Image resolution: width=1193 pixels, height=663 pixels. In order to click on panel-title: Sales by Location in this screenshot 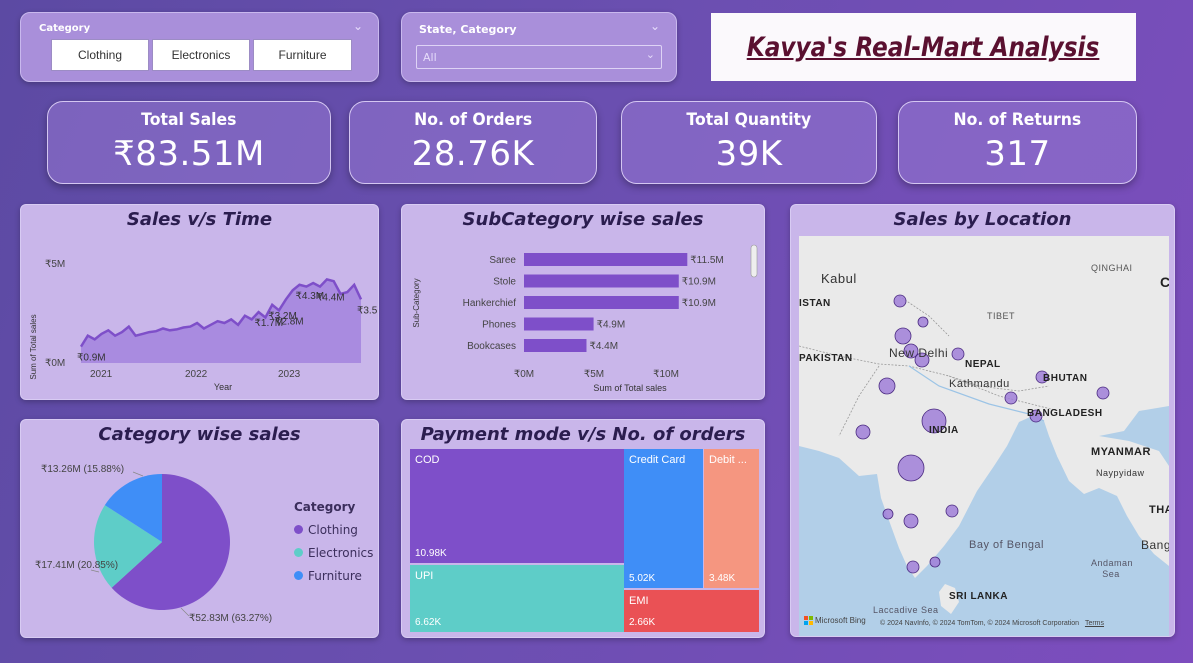, I will do `click(982, 219)`.